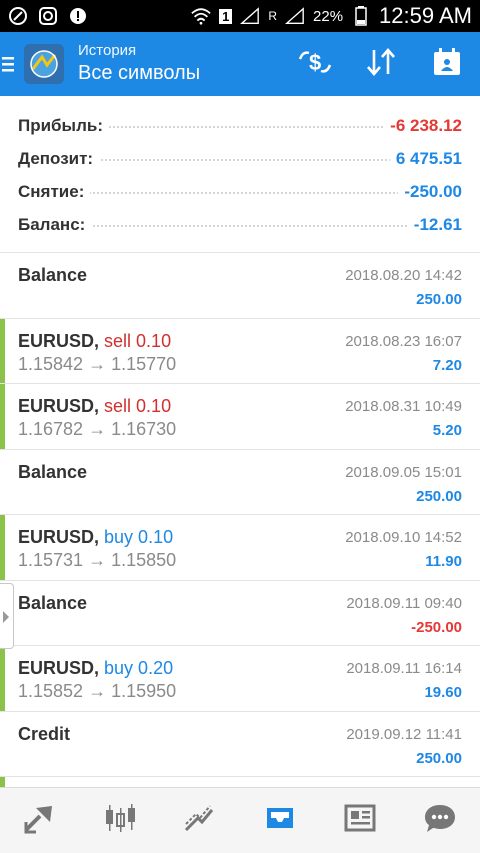 The width and height of the screenshot is (480, 853). Describe the element at coordinates (97, 429) in the screenshot. I see `trade-prices: 1.16782 → 1.16730` at that location.